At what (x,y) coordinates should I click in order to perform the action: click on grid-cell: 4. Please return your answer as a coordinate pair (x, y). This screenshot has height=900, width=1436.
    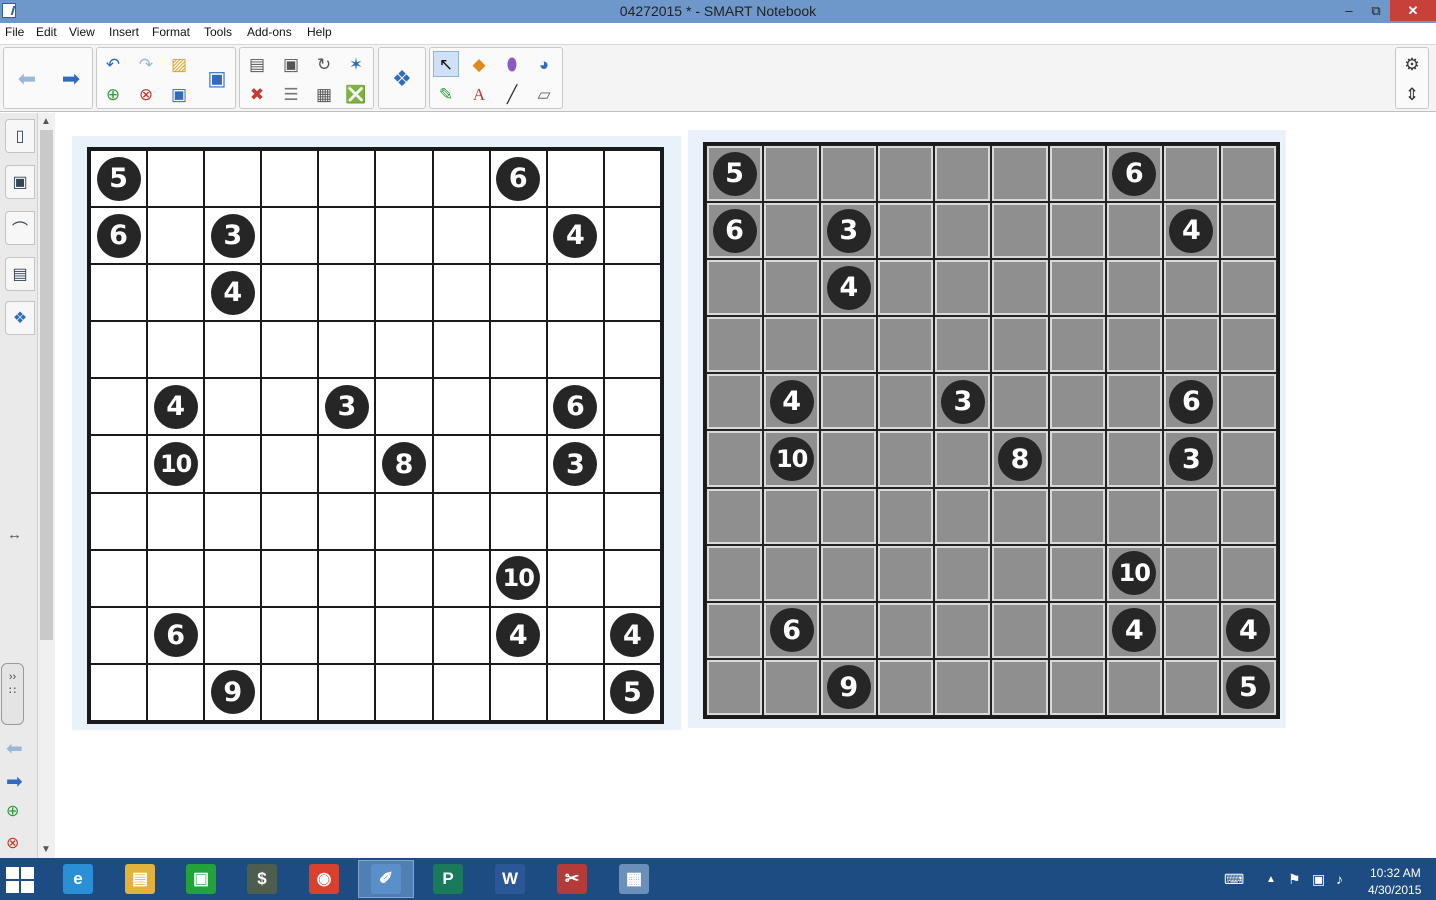
    Looking at the image, I should click on (575, 236).